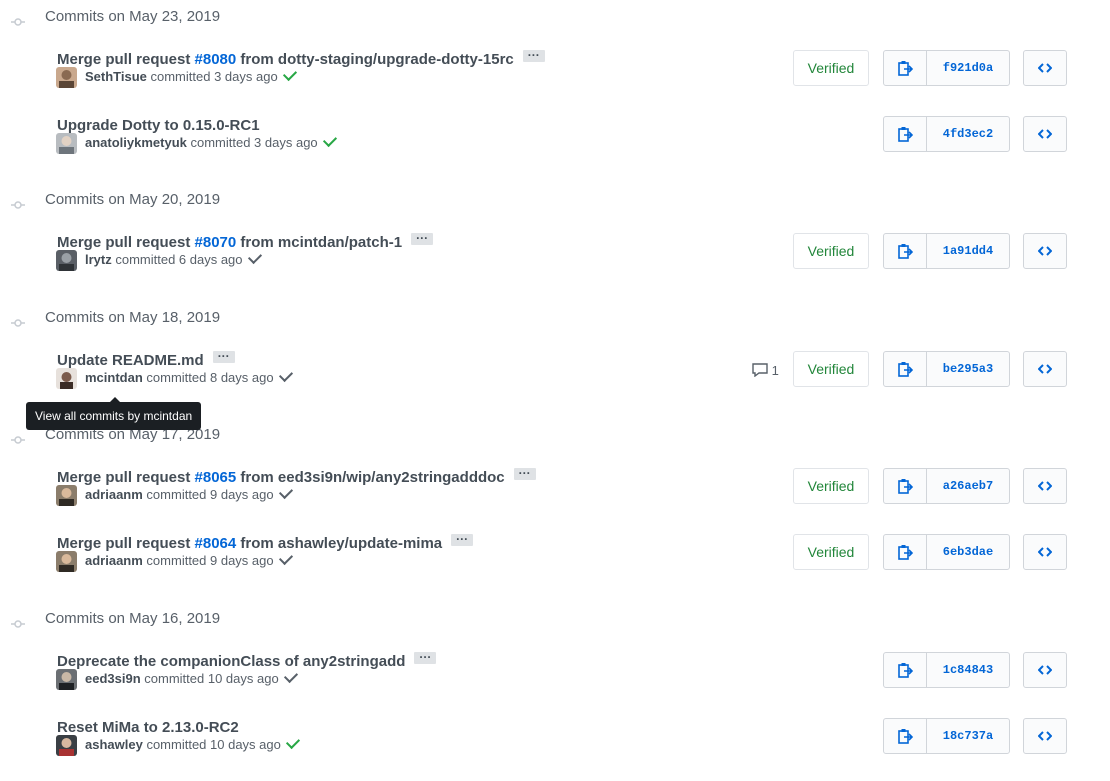 This screenshot has width=1110, height=781. What do you see at coordinates (136, 142) in the screenshot?
I see `author-link: anatoliykmetyuk` at bounding box center [136, 142].